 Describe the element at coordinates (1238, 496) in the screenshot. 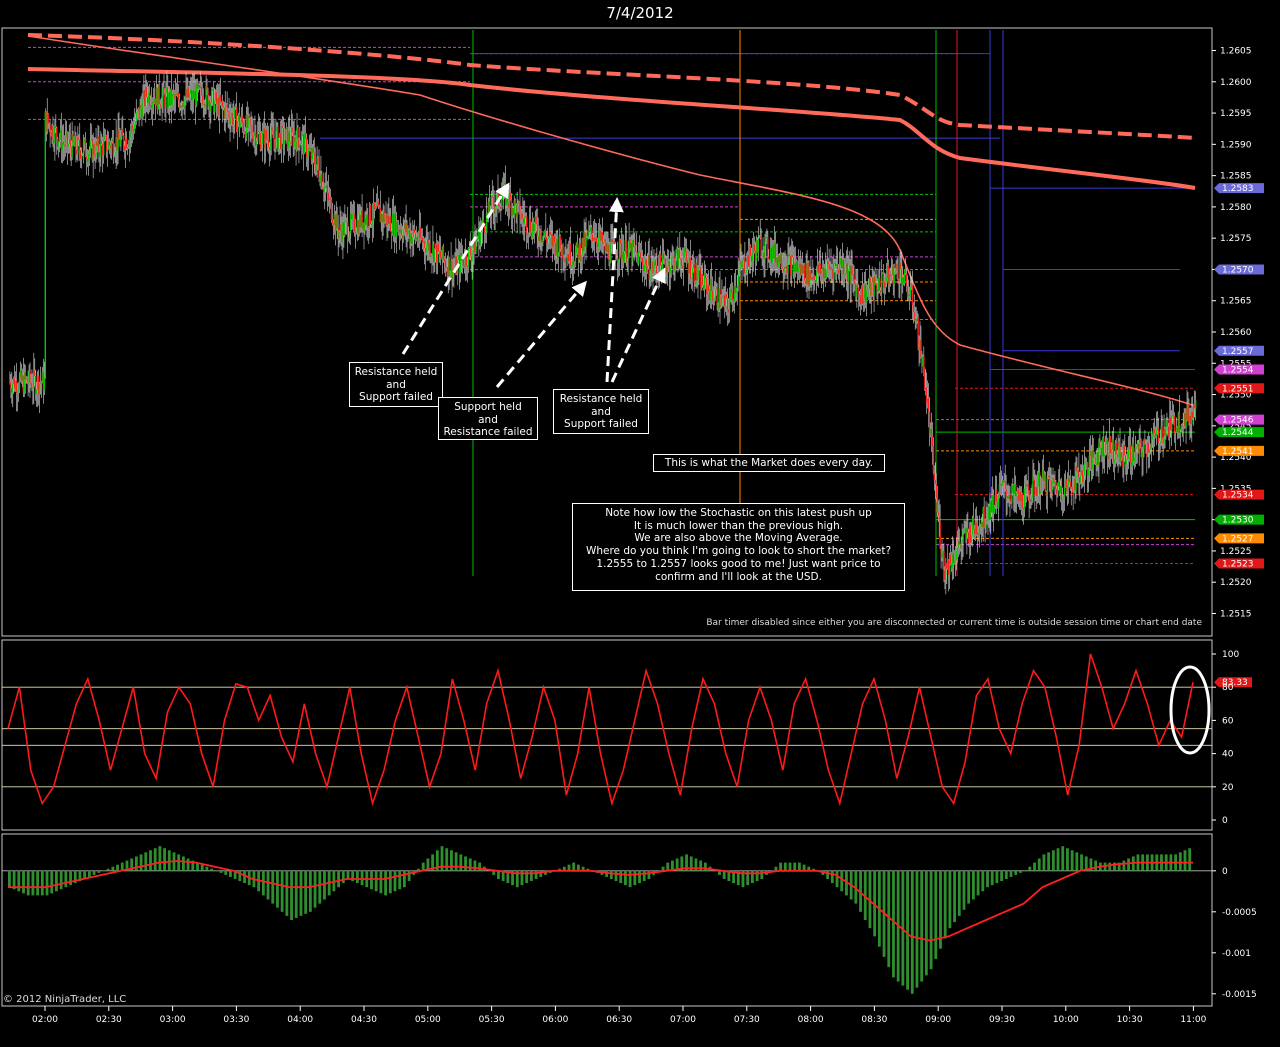

I see `price-tag-label: 1.2534` at that location.